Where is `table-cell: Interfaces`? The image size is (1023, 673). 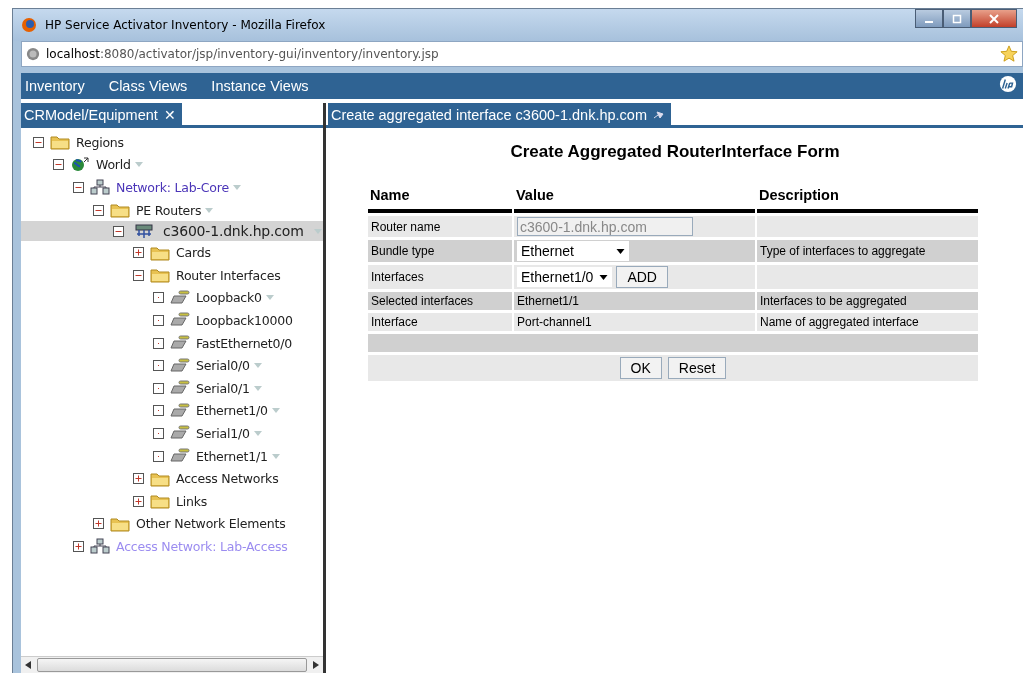 table-cell: Interfaces is located at coordinates (440, 277).